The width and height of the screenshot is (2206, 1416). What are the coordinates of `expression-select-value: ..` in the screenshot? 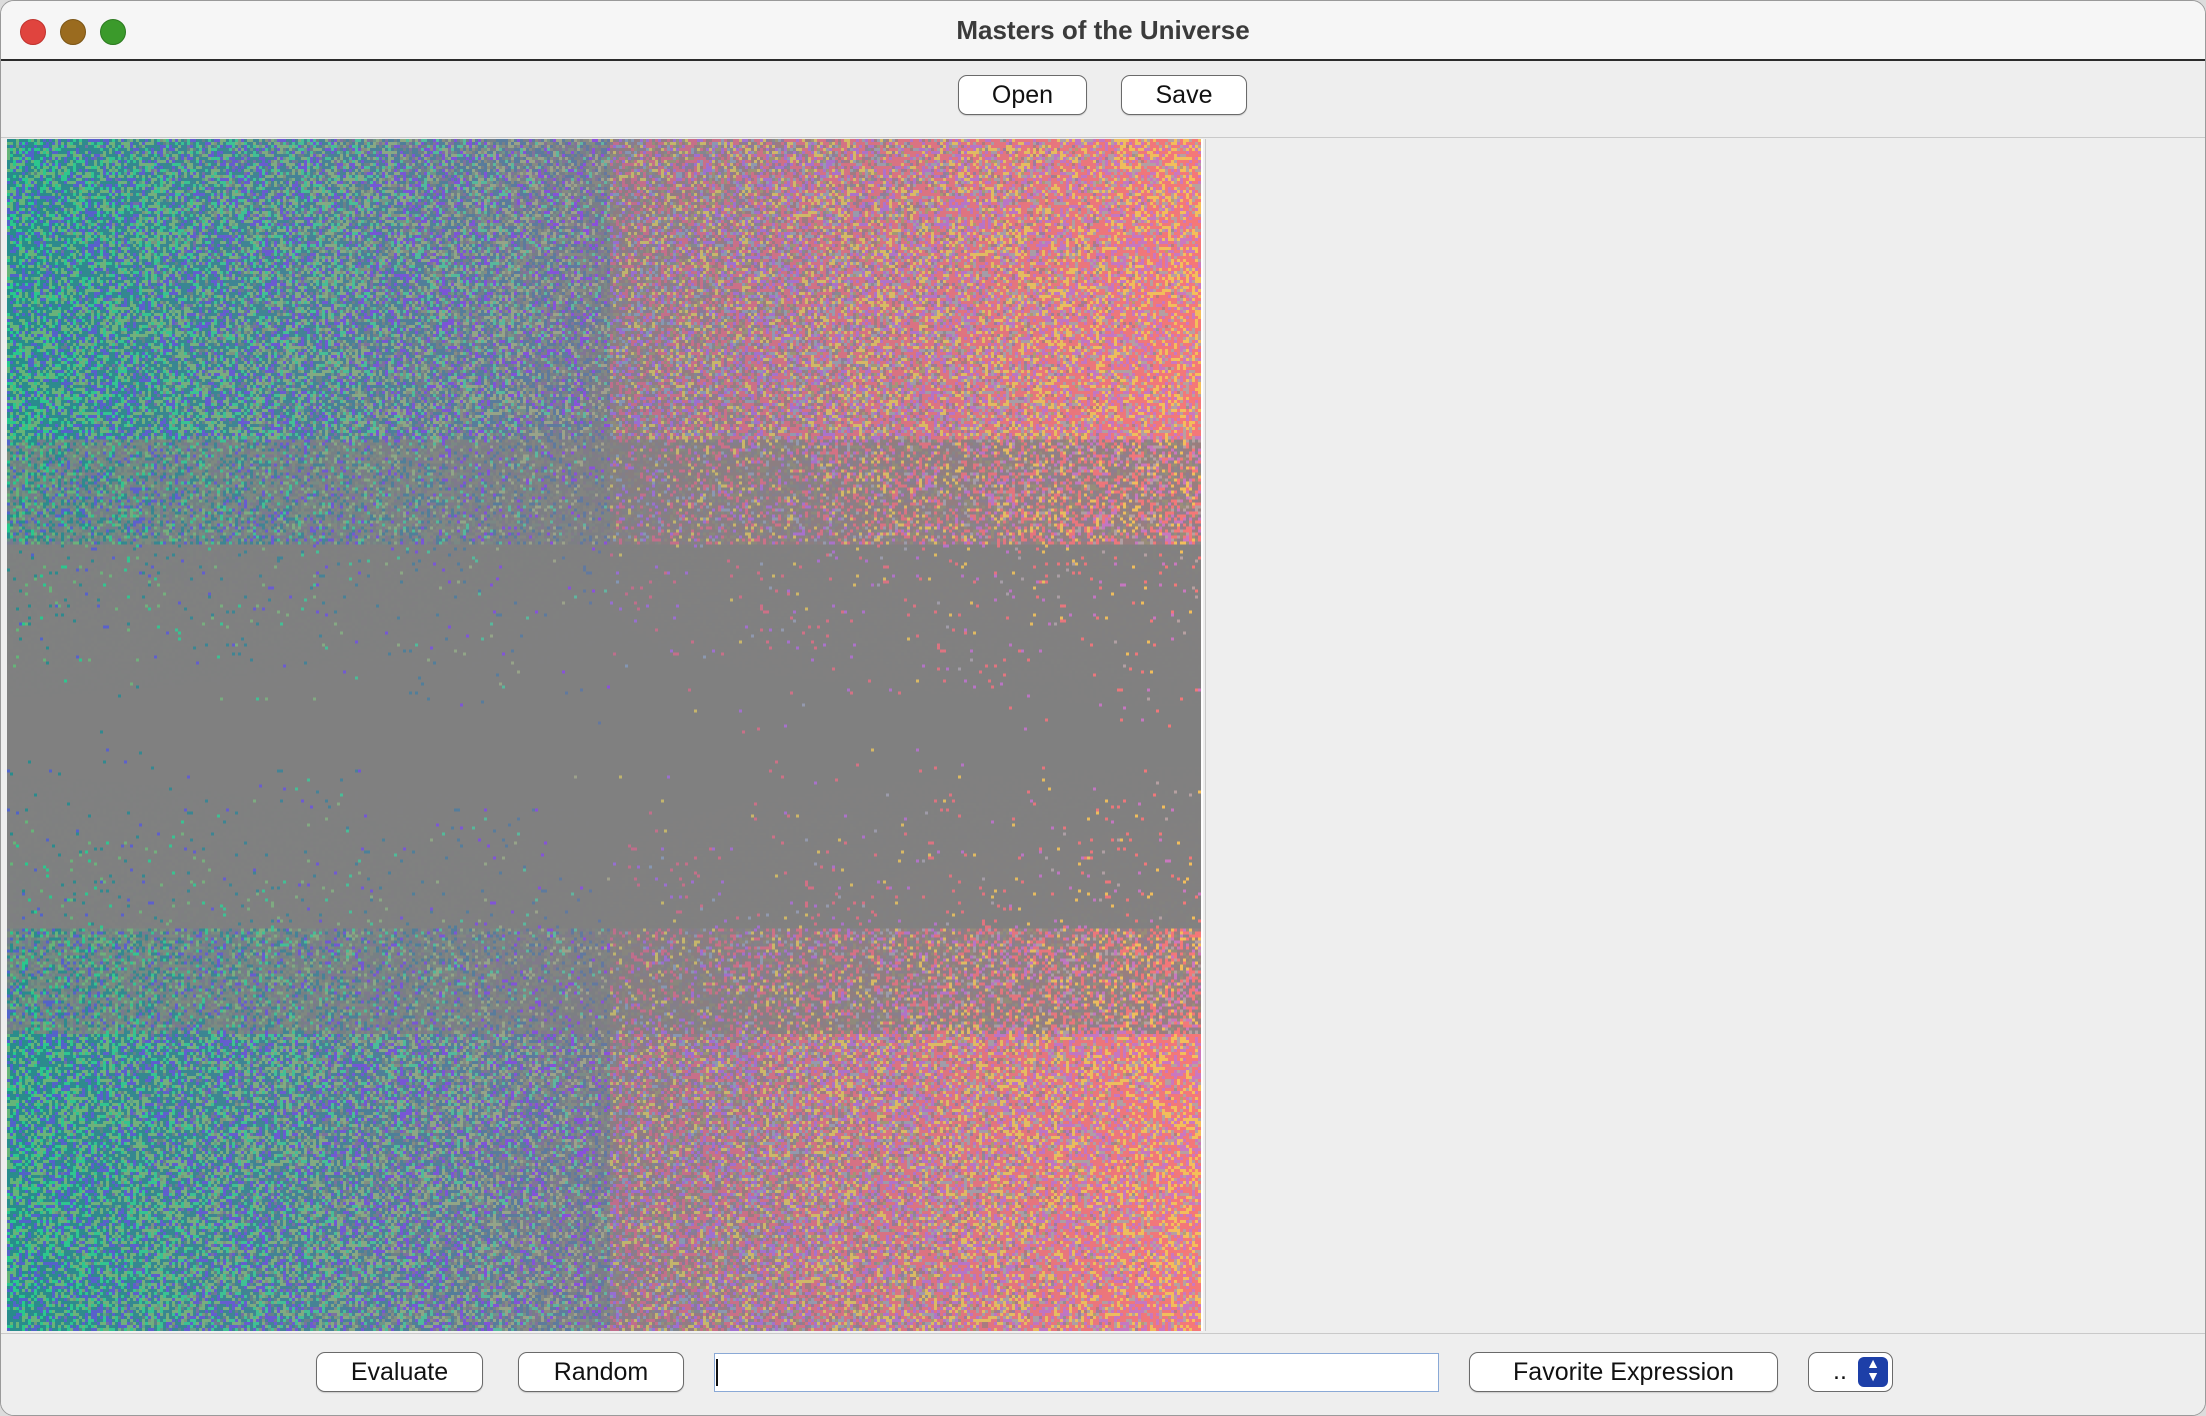 It's located at (1840, 1371).